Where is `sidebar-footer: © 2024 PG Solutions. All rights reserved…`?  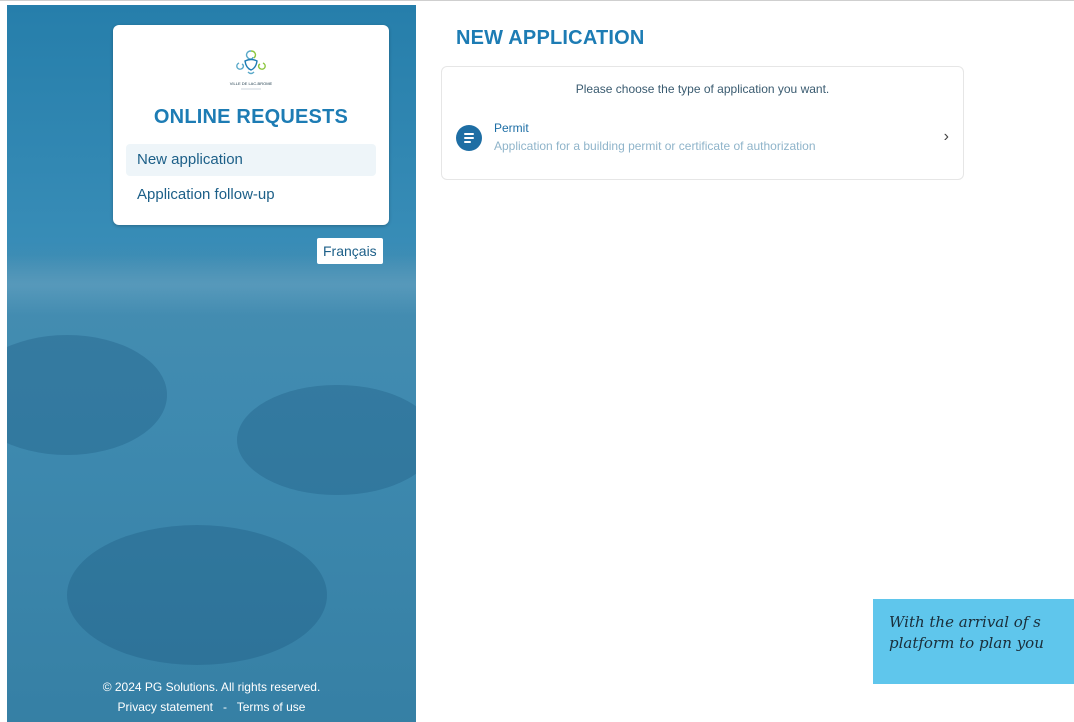
sidebar-footer: © 2024 PG Solutions. All rights reserved… is located at coordinates (211, 697).